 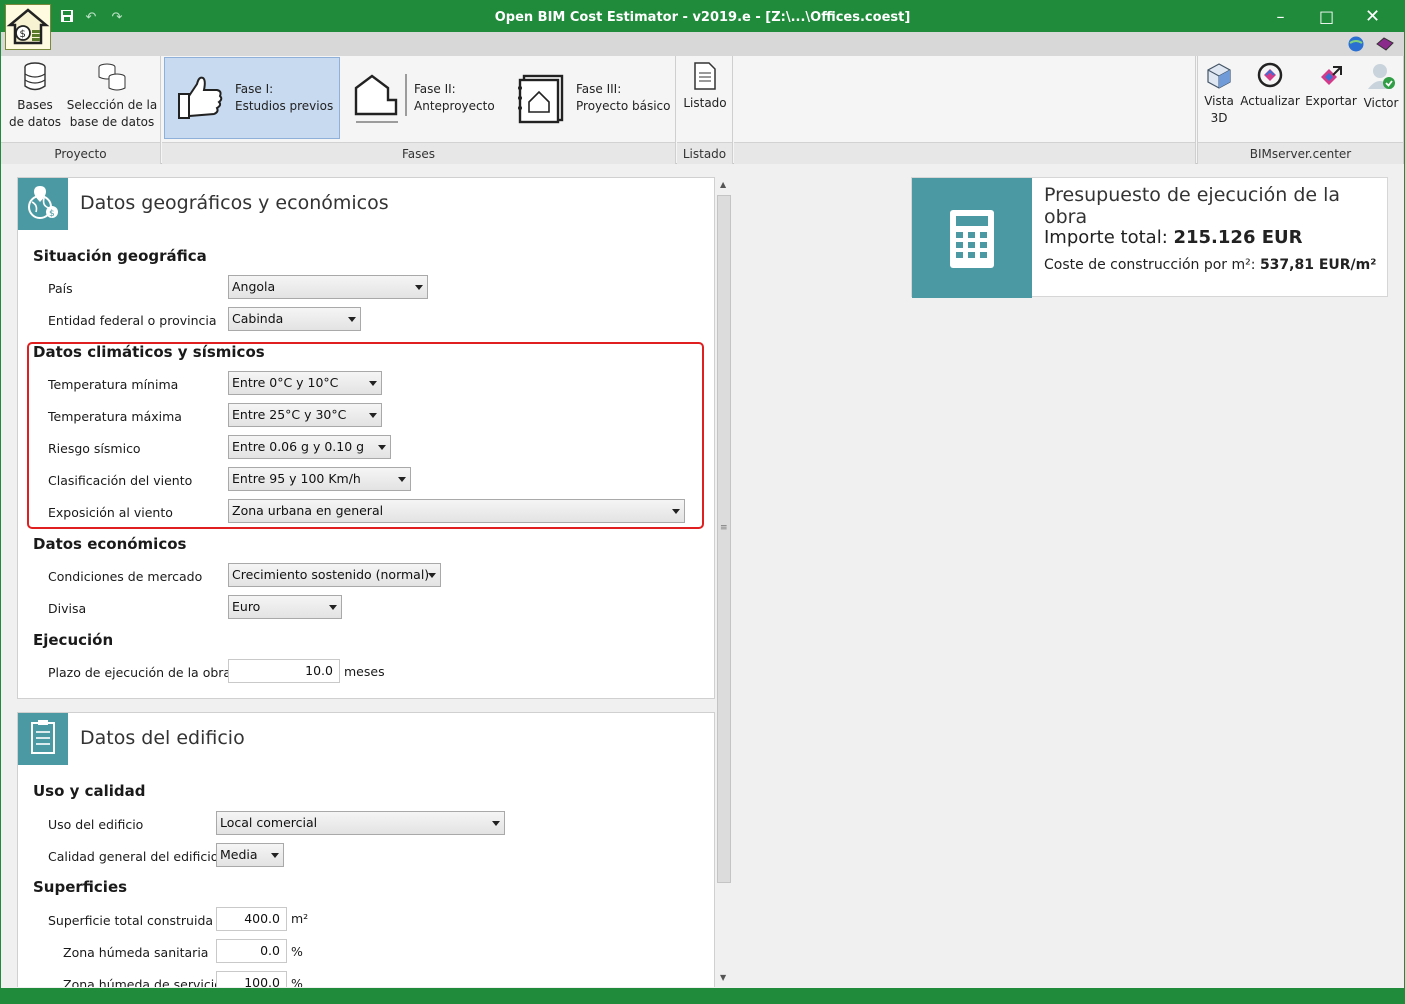 I want to click on bases-label-1: Bases, so click(x=35, y=105).